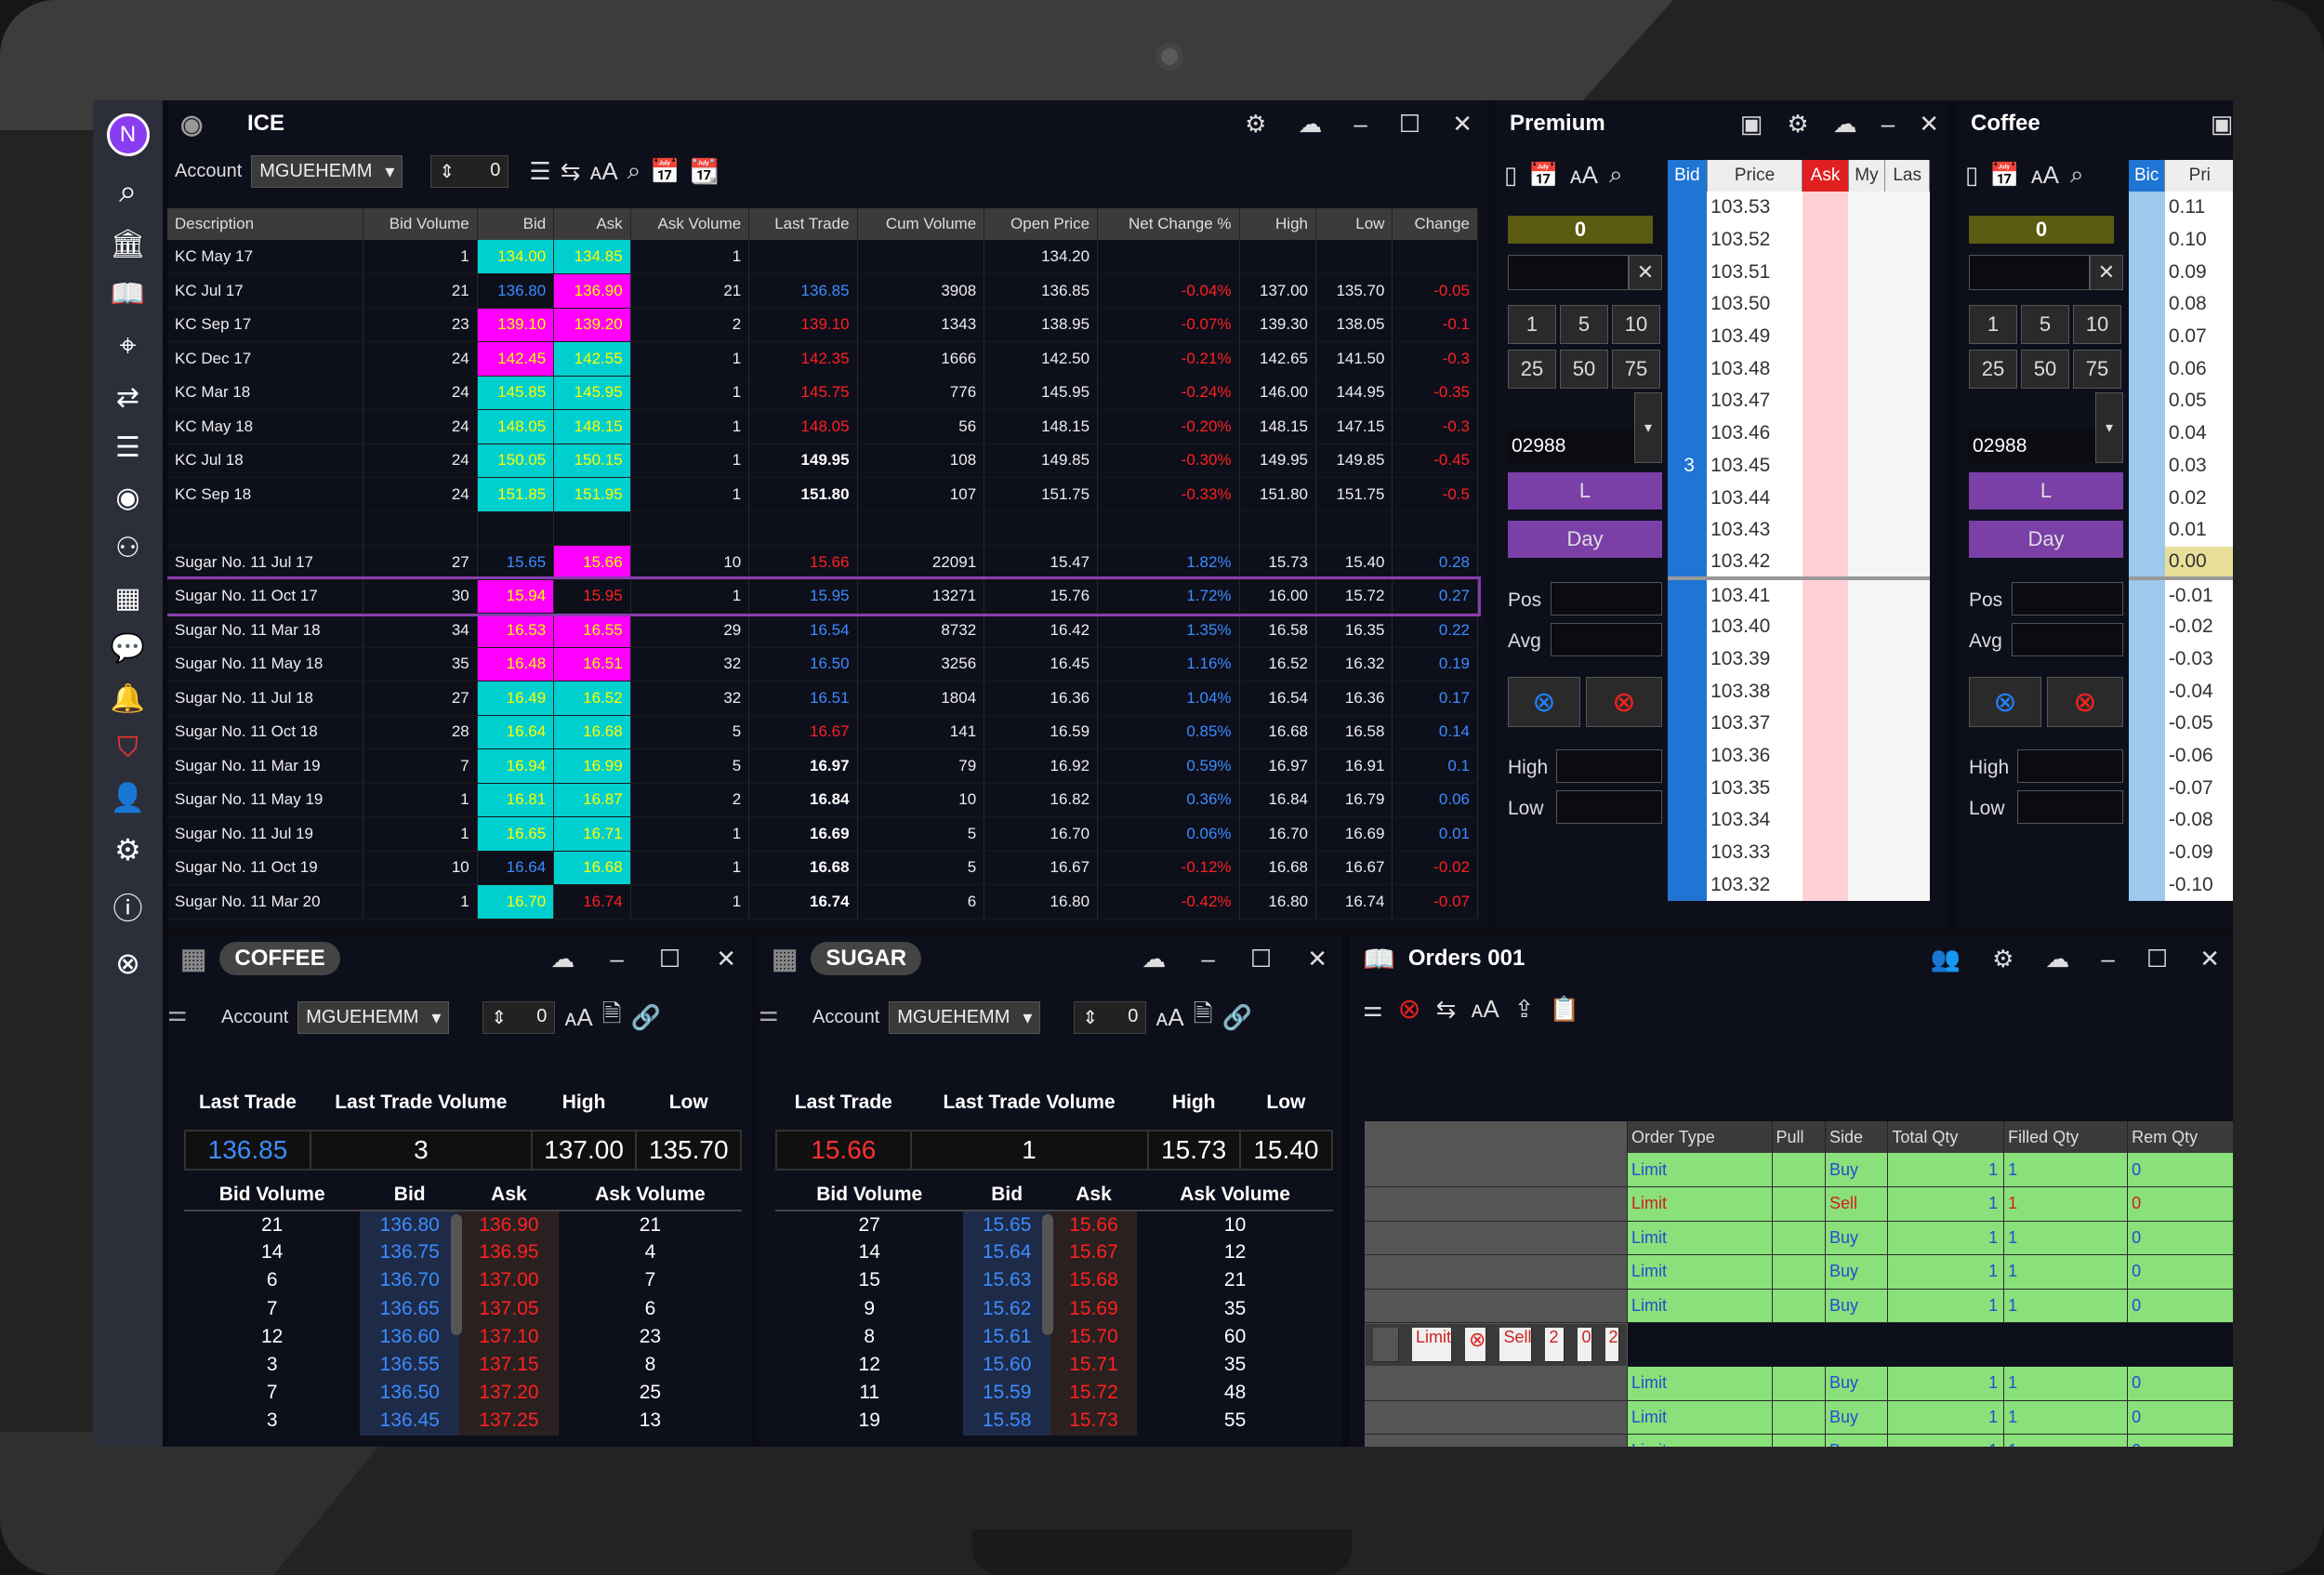 Image resolution: width=2324 pixels, height=1575 pixels. Describe the element at coordinates (516, 732) in the screenshot. I see `cell-b: 16.64` at that location.